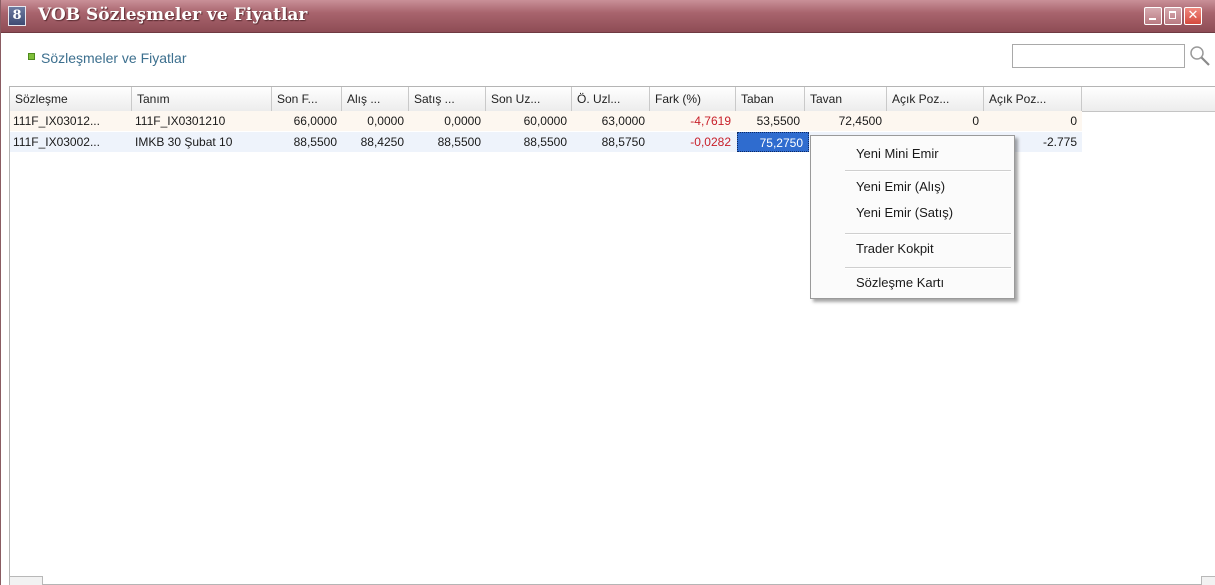  Describe the element at coordinates (895, 248) in the screenshot. I see `menu-item-trader-kokpit: Trader Kokpit` at that location.